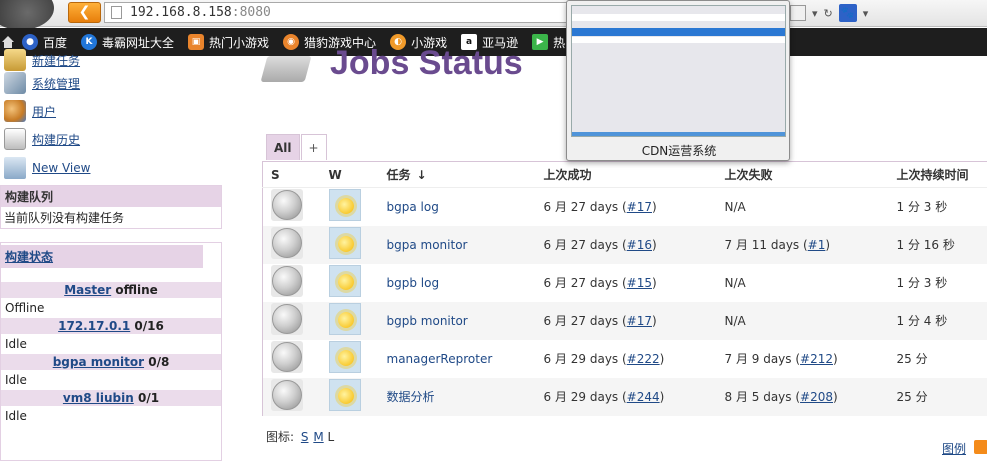 This screenshot has height=461, width=987. Describe the element at coordinates (937, 174) in the screenshot. I see `col-last-duration: 上次持续时间` at that location.